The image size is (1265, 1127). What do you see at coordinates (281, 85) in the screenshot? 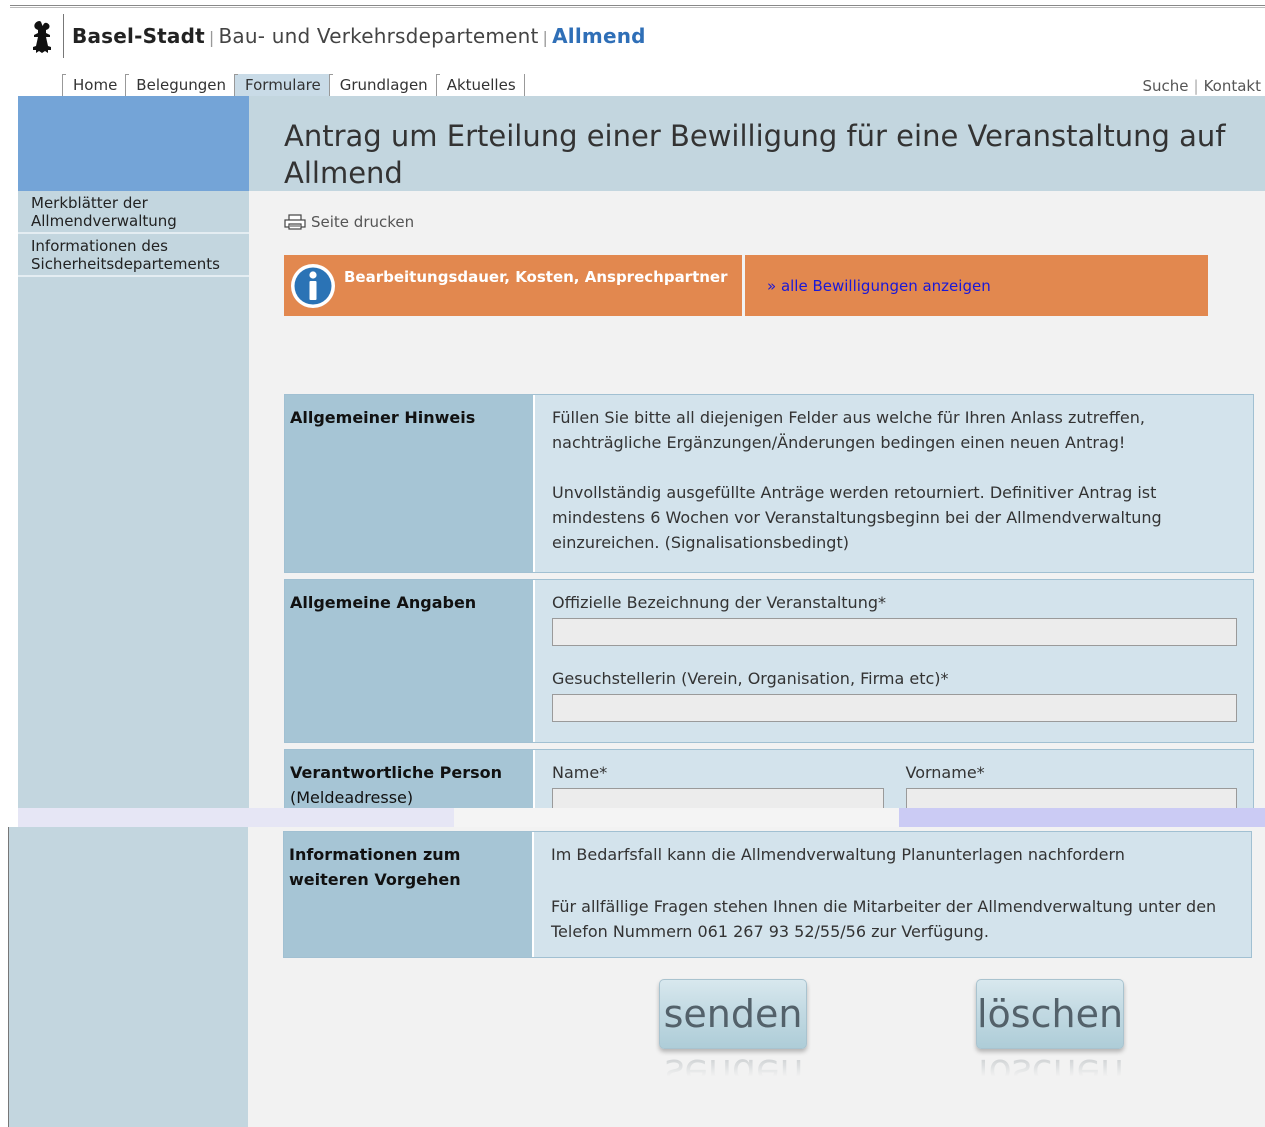
I see `nav-formulare: Formulare` at bounding box center [281, 85].